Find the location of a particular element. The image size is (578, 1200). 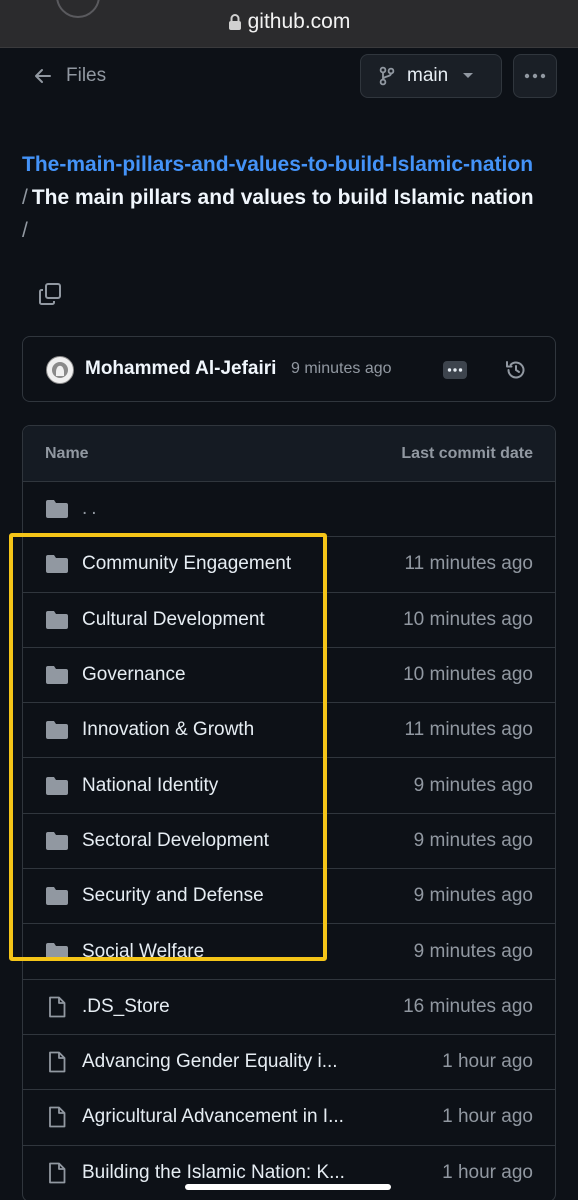

copy-path-button is located at coordinates (51, 295).